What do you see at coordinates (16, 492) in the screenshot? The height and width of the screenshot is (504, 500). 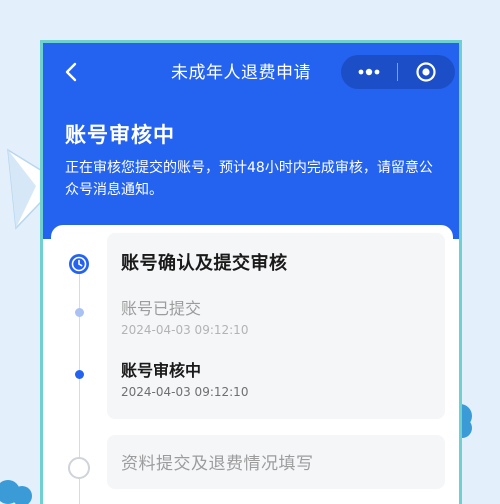 I see `cloud-decoration-icon` at bounding box center [16, 492].